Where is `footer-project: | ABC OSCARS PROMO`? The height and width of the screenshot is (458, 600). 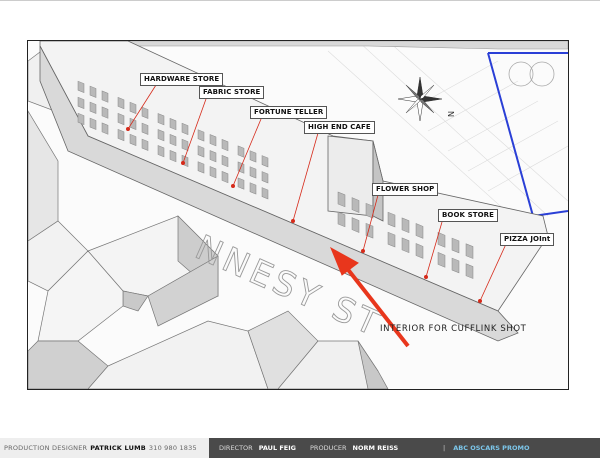 footer-project: | ABC OSCARS PROMO is located at coordinates (518, 448).